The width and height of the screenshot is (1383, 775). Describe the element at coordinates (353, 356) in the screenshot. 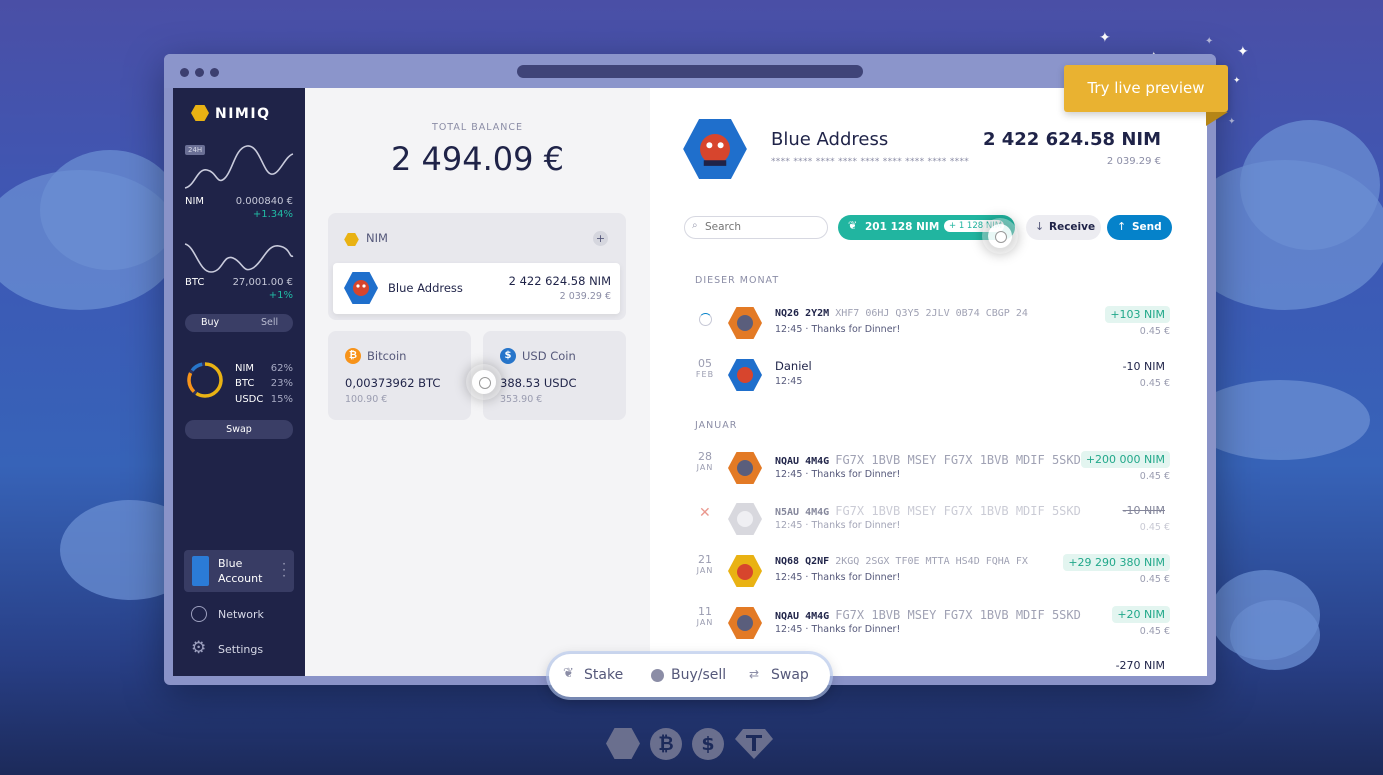

I see `bitcoin-icon: ₿` at that location.